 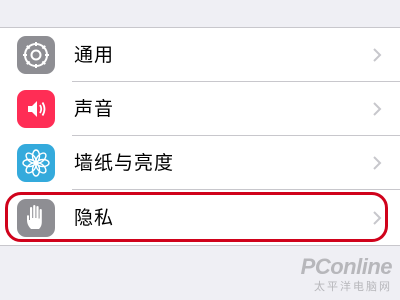 I want to click on gear-icon, so click(x=36, y=55).